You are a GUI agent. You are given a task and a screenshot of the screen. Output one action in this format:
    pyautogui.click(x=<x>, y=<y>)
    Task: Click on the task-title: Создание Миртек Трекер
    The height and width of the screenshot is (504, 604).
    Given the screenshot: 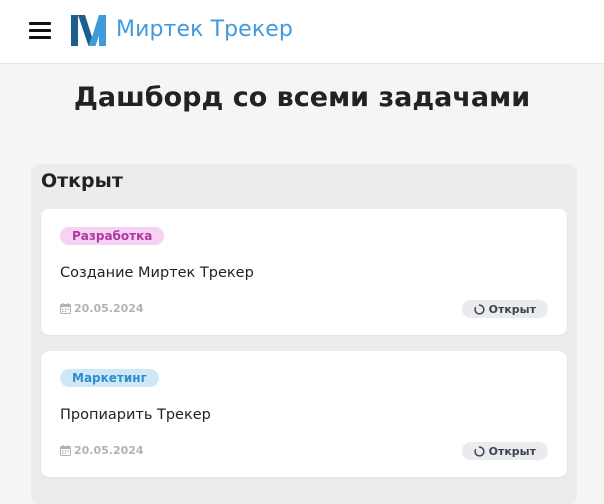 What is the action you would take?
    pyautogui.click(x=157, y=273)
    